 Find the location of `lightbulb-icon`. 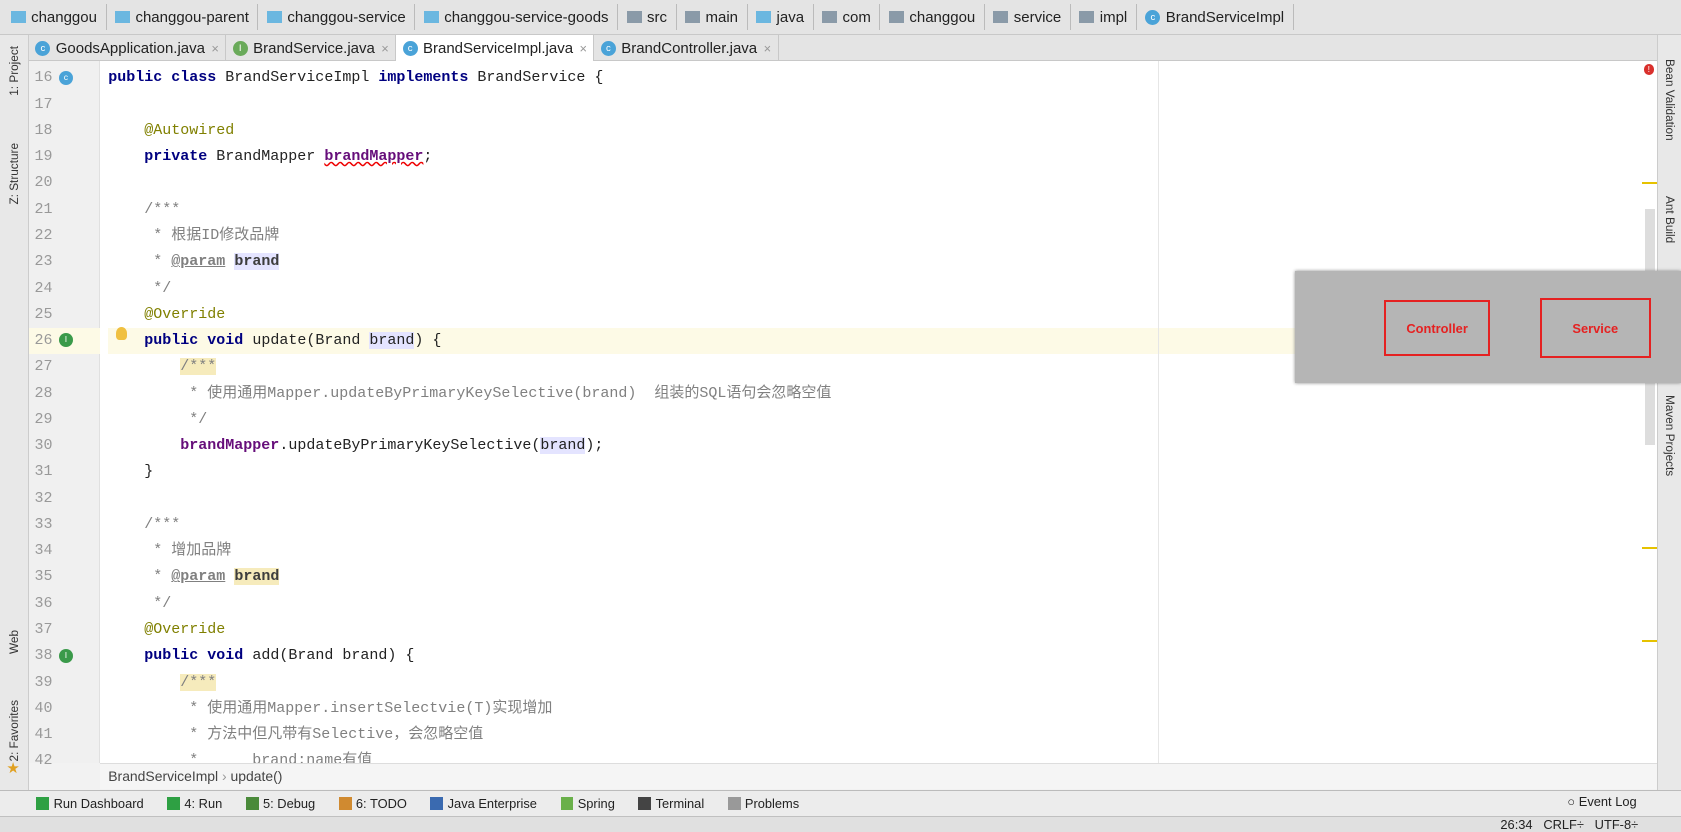

lightbulb-icon is located at coordinates (121, 333).